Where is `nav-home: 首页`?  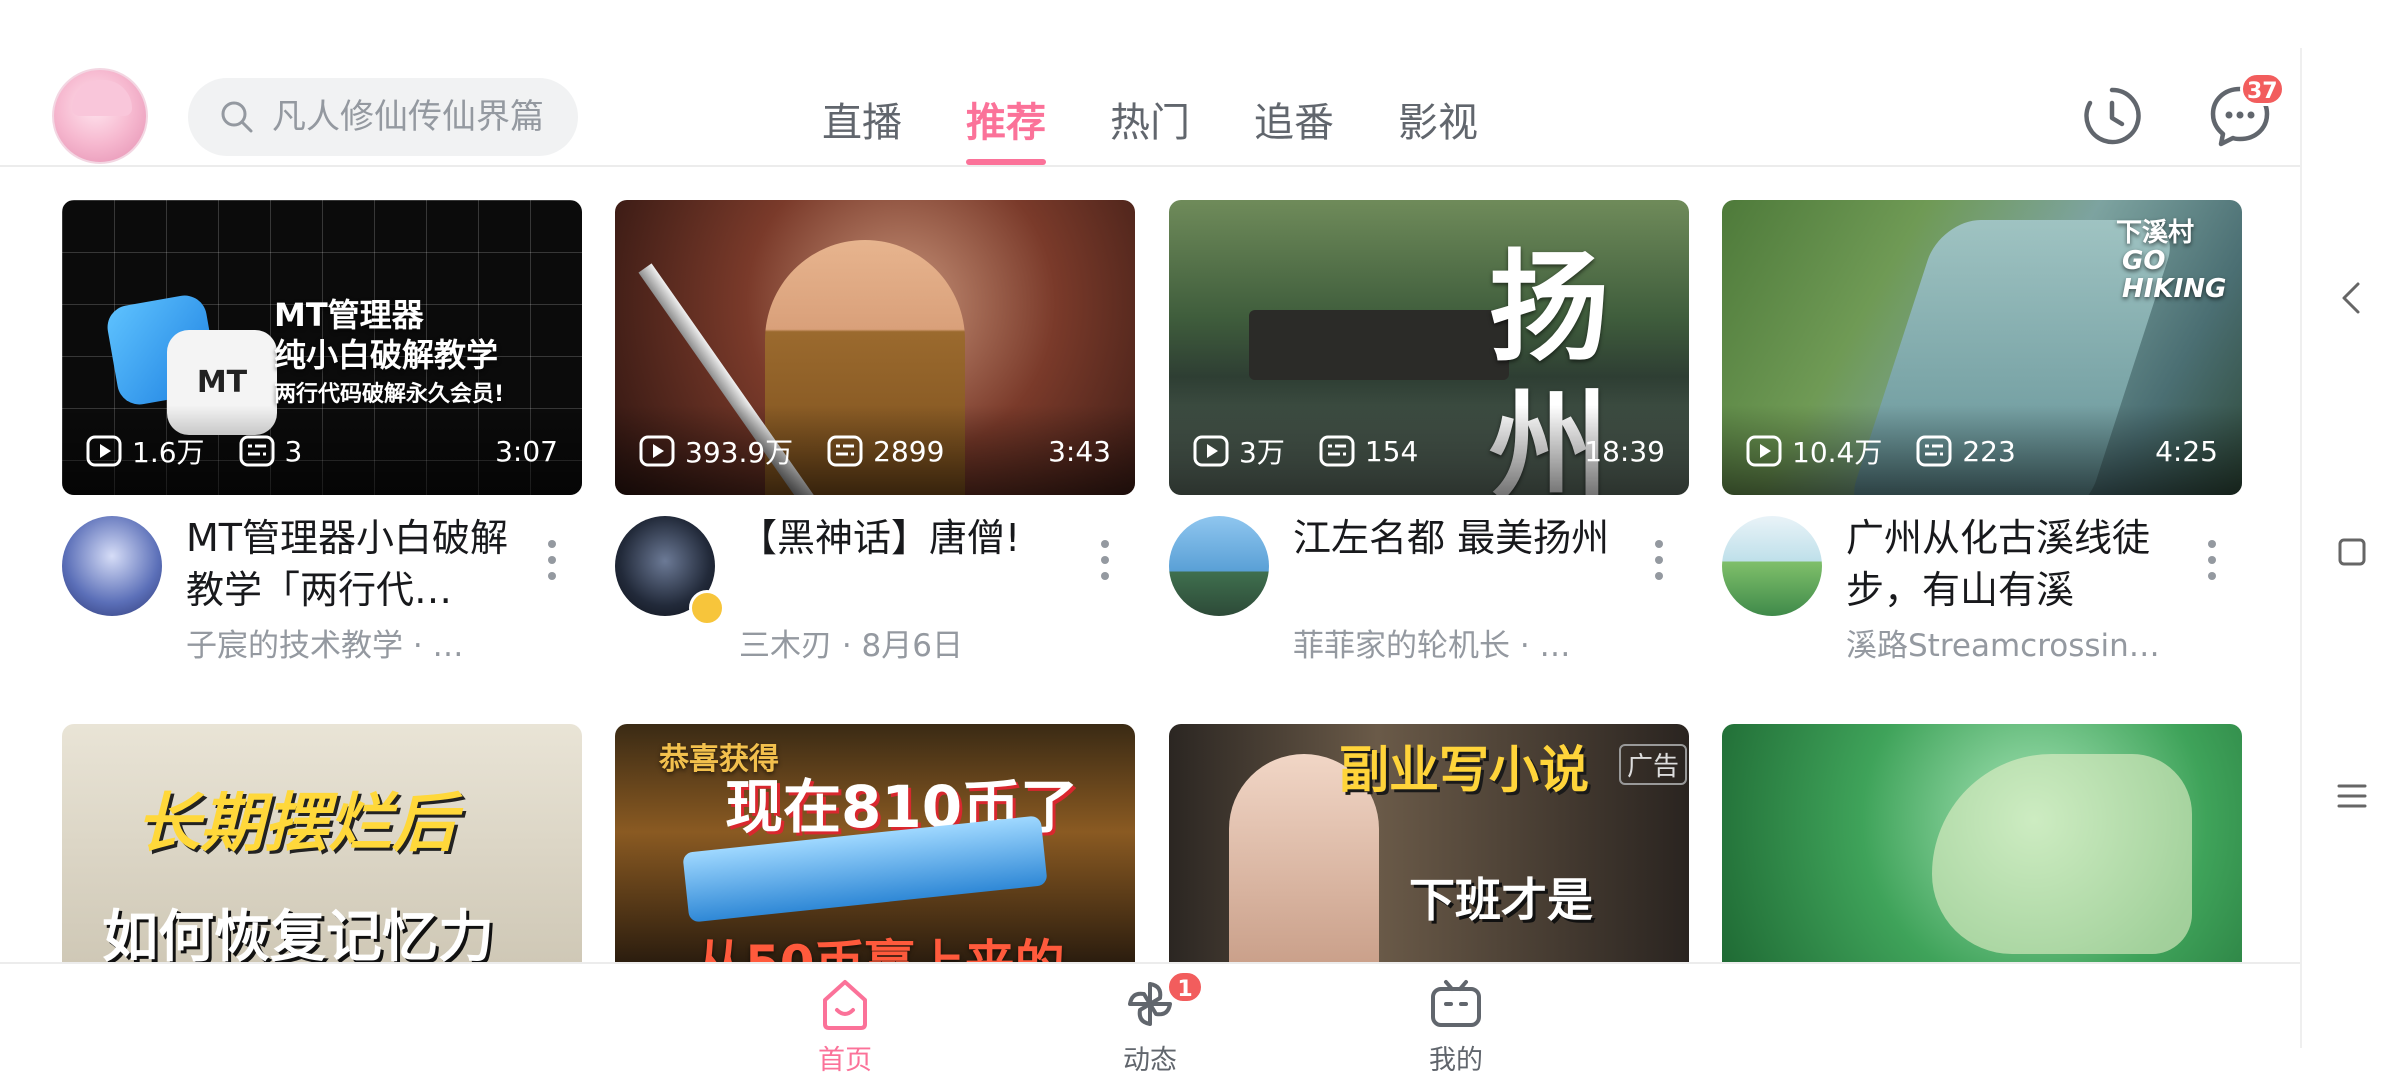 nav-home: 首页 is located at coordinates (845, 1026).